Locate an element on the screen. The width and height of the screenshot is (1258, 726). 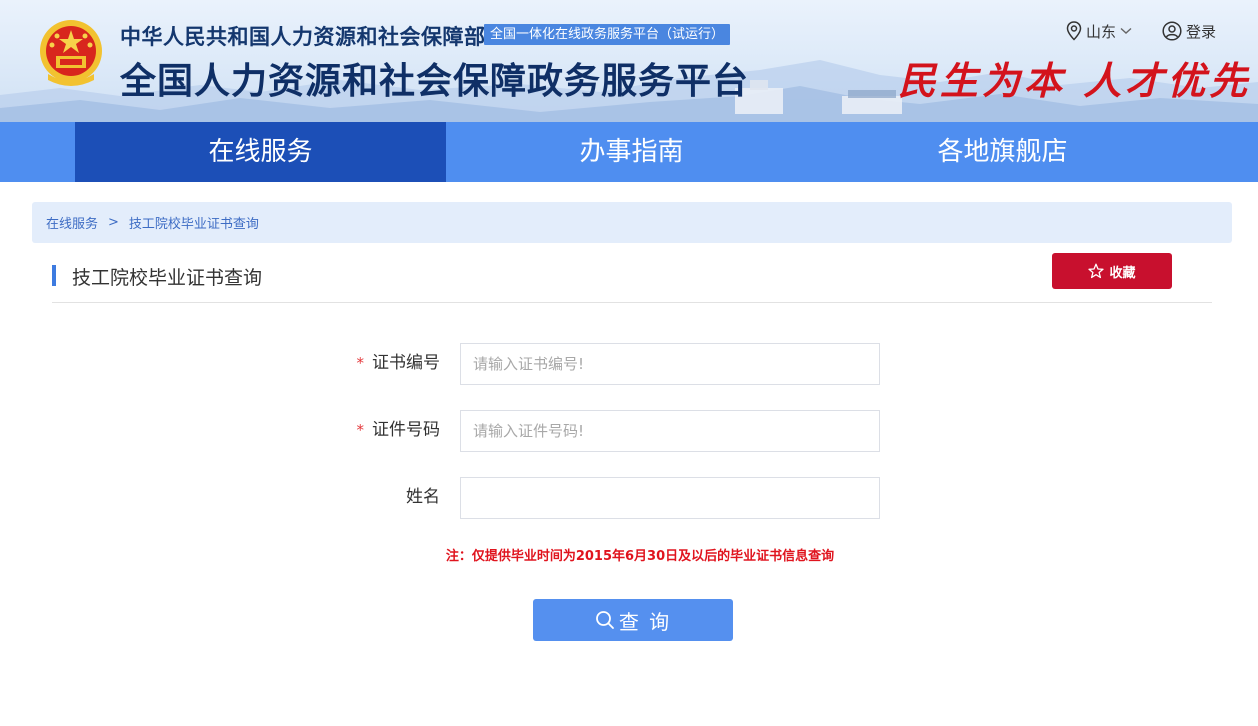
query-button: 查 询 is located at coordinates (633, 620).